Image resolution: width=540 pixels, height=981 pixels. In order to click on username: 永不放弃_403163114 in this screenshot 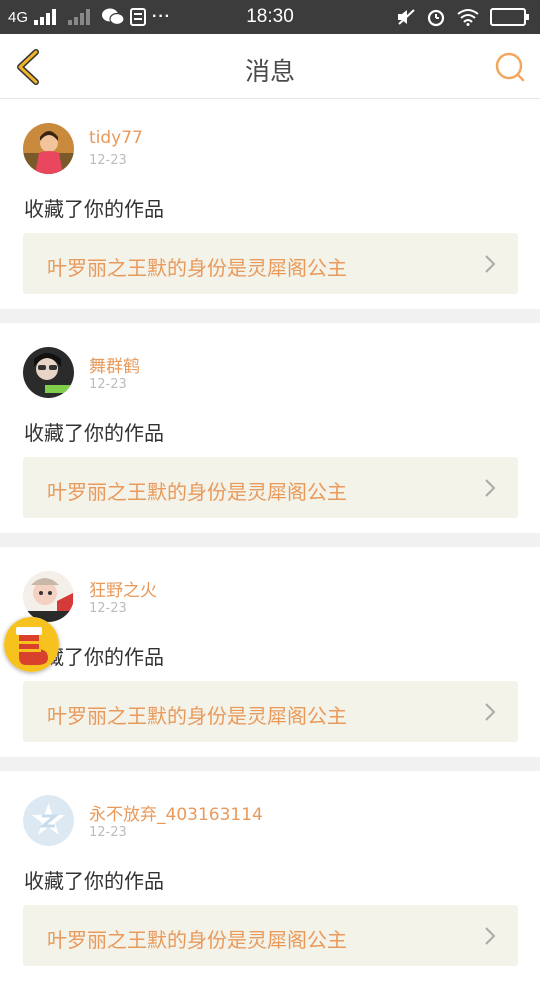, I will do `click(176, 812)`.